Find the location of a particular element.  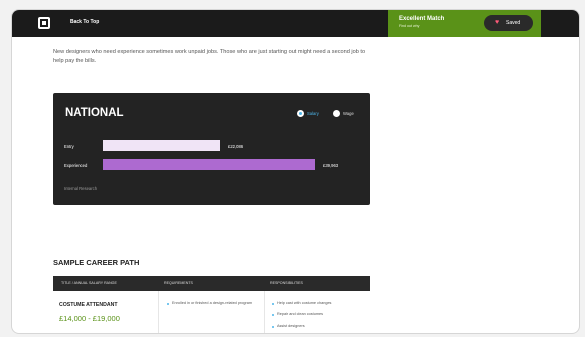

wage-label: Wage is located at coordinates (348, 113).